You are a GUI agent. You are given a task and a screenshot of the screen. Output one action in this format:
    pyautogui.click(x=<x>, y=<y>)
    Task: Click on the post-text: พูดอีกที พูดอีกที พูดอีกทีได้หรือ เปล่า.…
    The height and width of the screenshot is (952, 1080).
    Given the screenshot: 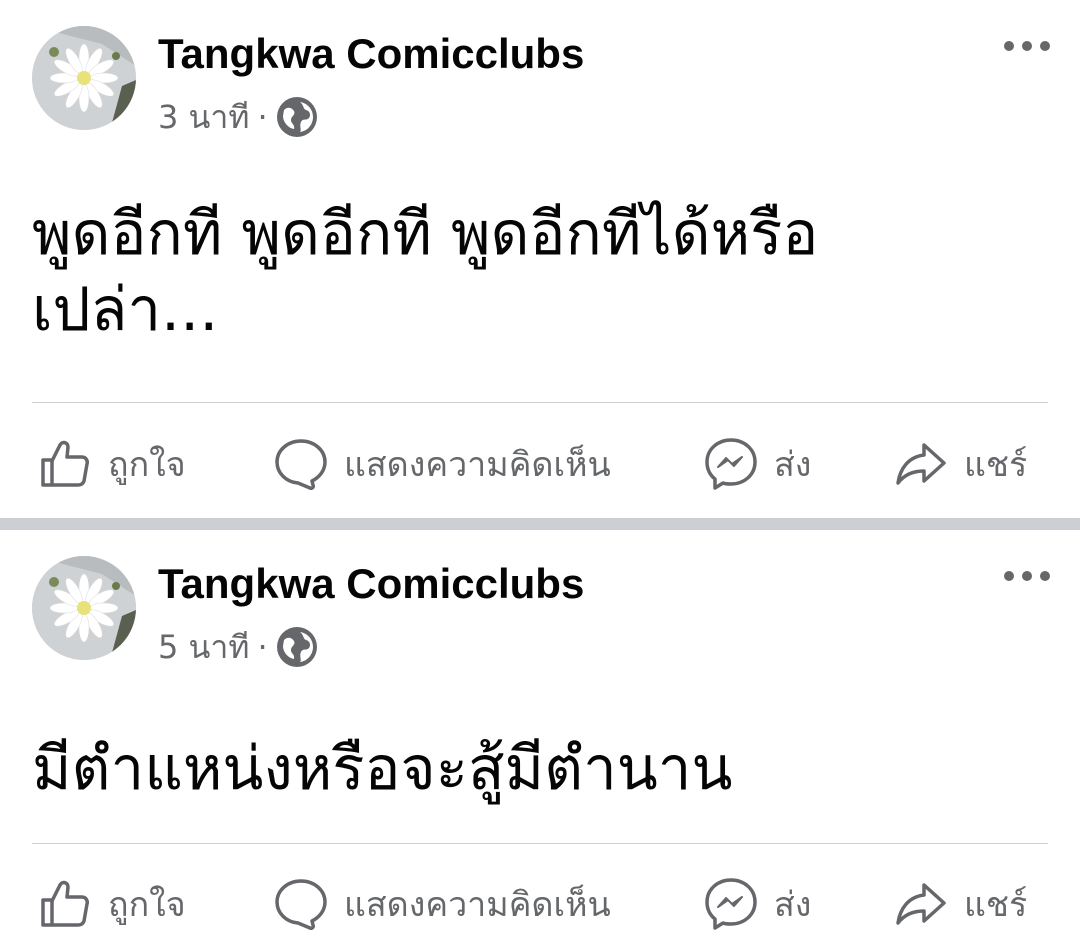 What is the action you would take?
    pyautogui.click(x=496, y=272)
    